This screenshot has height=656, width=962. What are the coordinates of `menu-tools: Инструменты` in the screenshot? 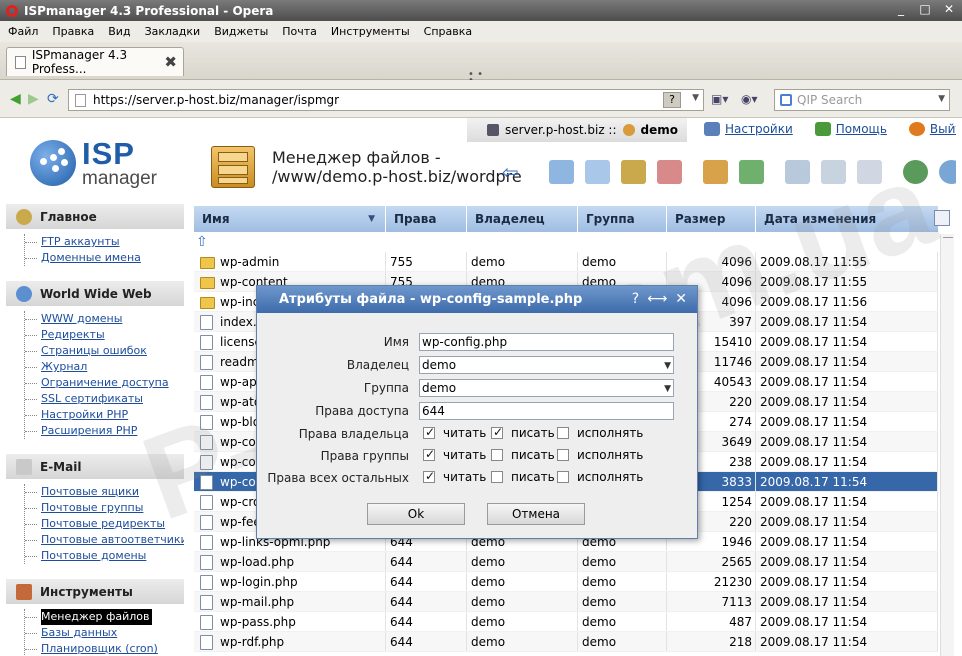 It's located at (370, 31).